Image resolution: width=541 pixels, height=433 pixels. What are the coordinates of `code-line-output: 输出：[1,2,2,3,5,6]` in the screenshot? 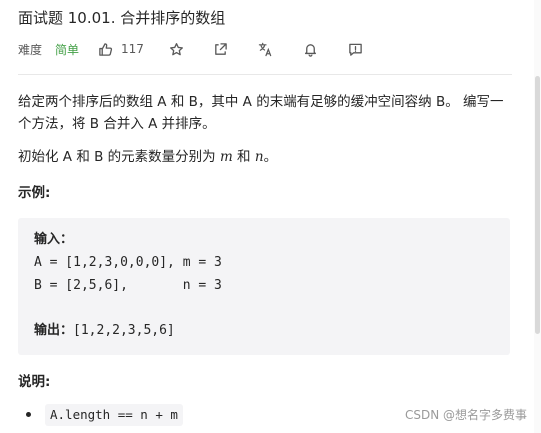 It's located at (104, 331).